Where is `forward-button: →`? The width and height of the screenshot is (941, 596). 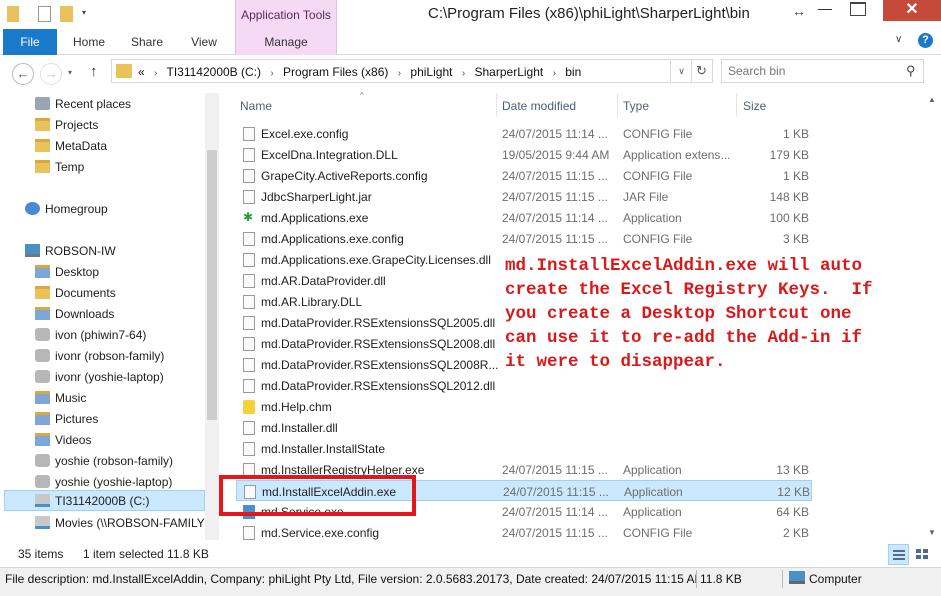
forward-button: → is located at coordinates (51, 74).